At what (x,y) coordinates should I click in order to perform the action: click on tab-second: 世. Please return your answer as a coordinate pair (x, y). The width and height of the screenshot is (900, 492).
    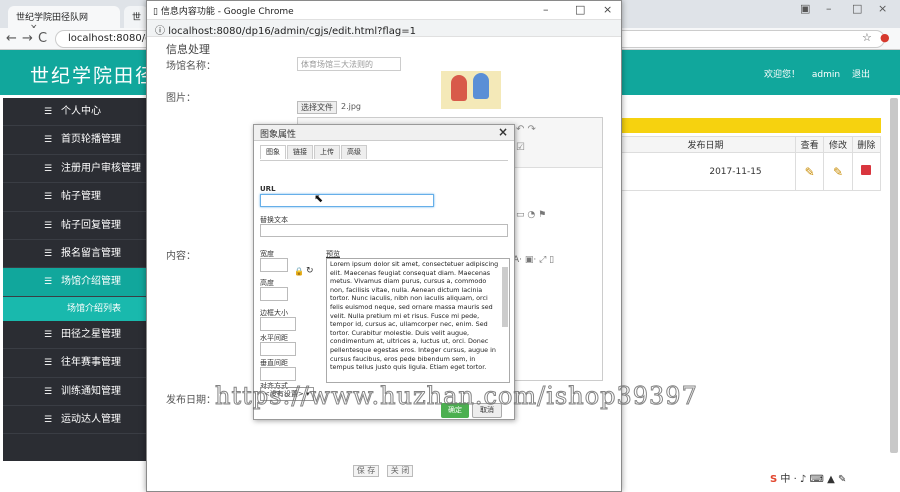
    Looking at the image, I should click on (136, 17).